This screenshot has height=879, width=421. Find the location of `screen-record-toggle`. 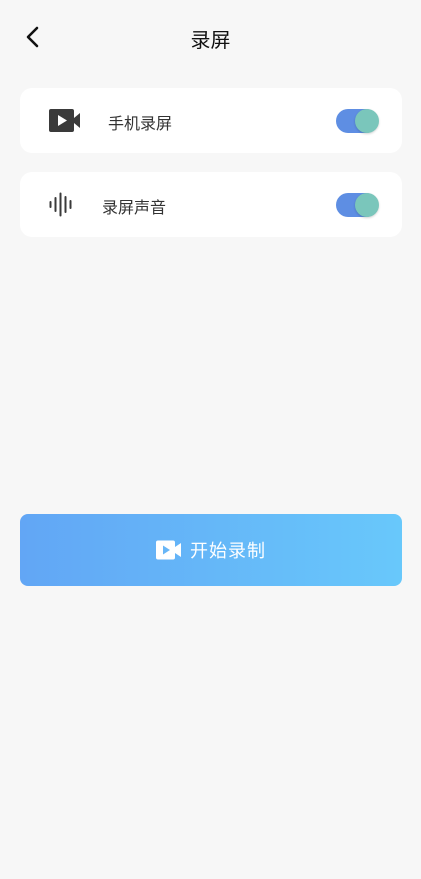

screen-record-toggle is located at coordinates (357, 121).